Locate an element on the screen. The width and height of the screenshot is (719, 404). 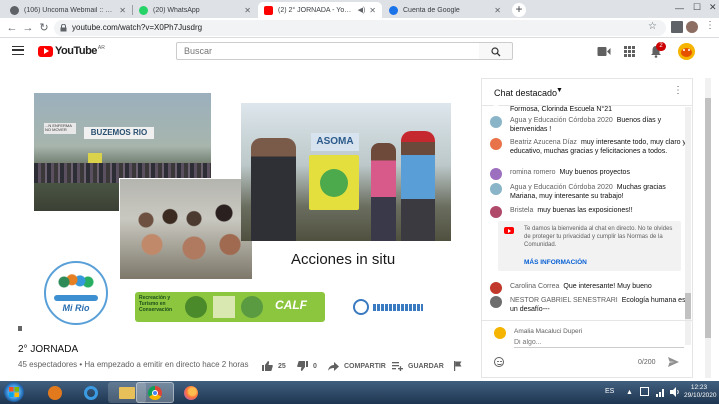
forward-button: → is located at coordinates (28, 28).